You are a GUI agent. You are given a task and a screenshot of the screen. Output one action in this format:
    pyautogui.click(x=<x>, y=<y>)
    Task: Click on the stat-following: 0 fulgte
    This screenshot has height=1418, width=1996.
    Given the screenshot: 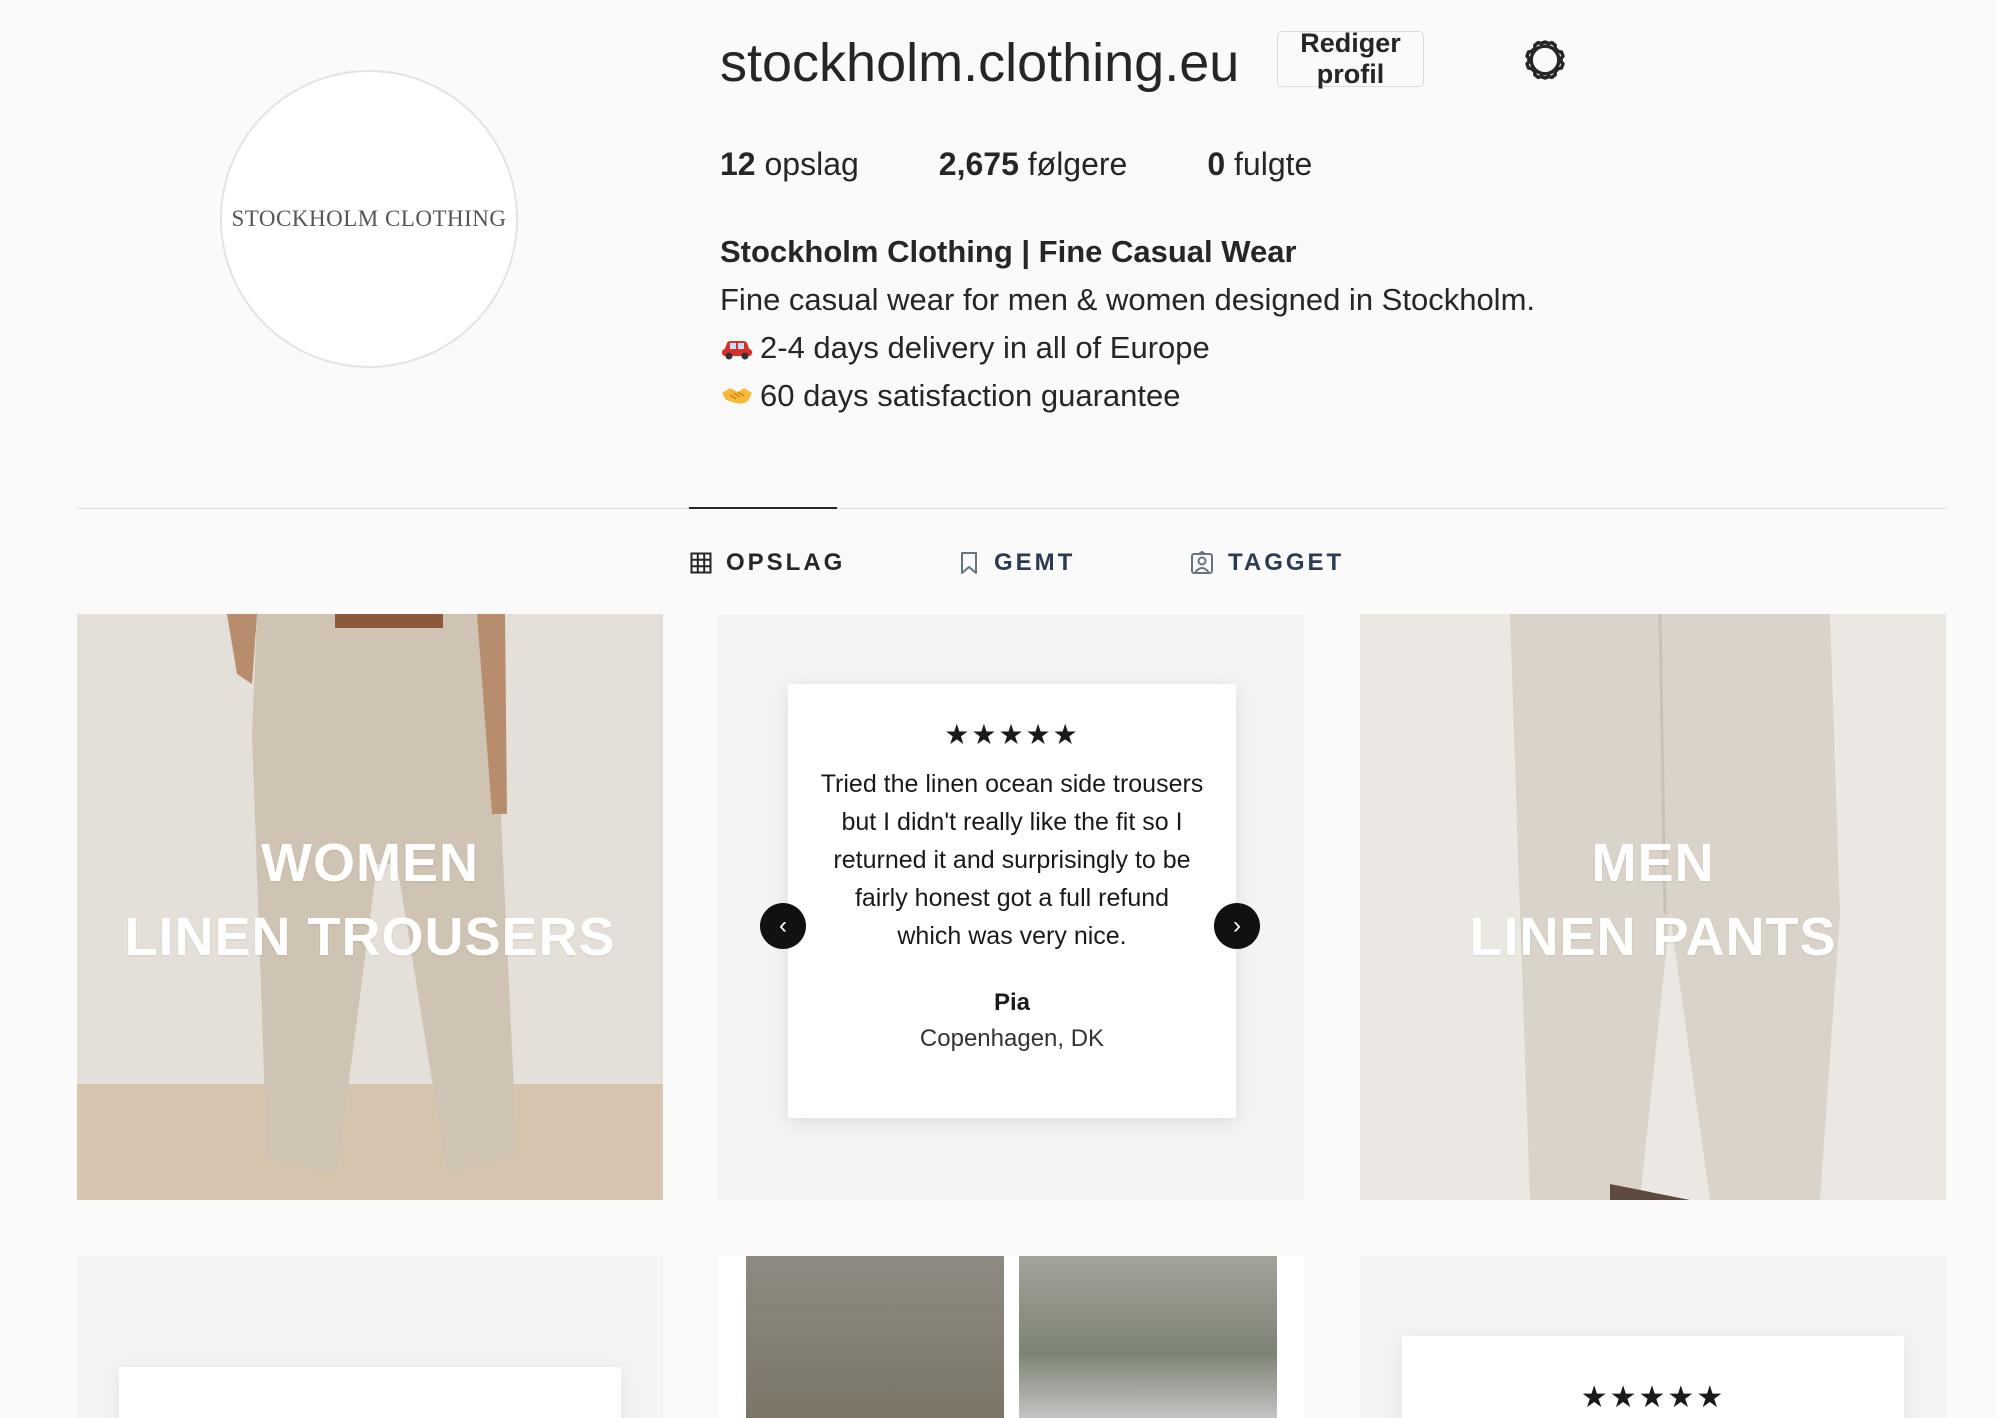 What is the action you would take?
    pyautogui.click(x=1259, y=164)
    